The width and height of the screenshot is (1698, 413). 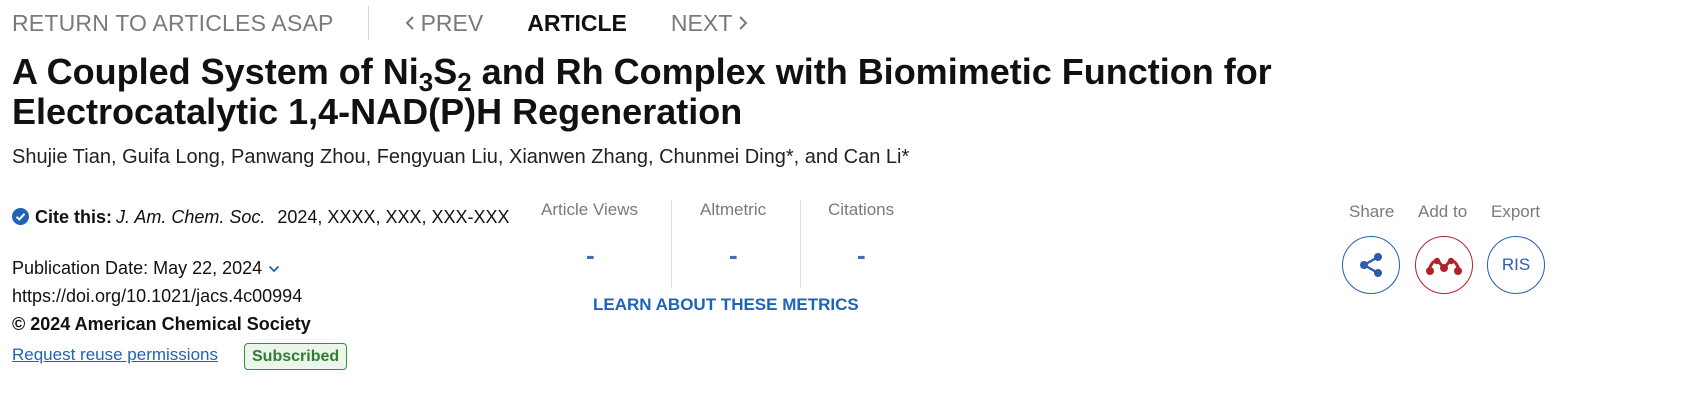 I want to click on ris-label: RIS, so click(x=1516, y=264).